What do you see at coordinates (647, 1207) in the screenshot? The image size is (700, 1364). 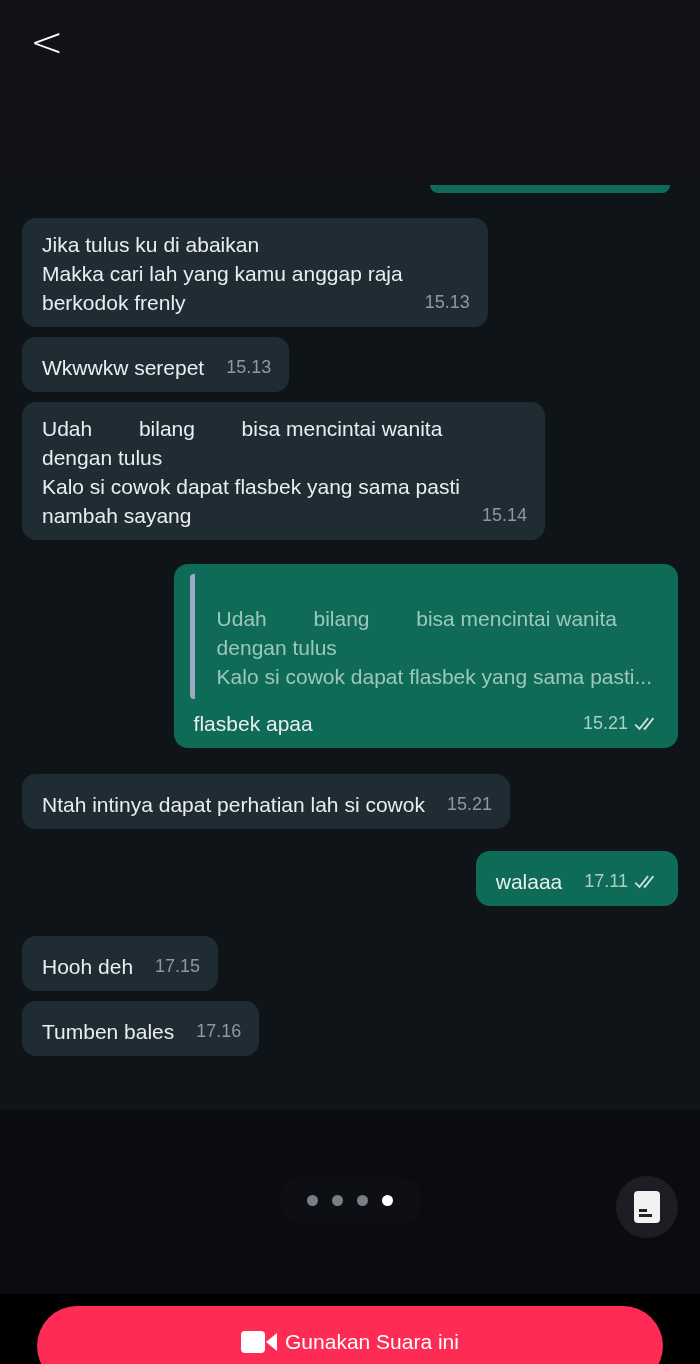 I see `document-icon` at bounding box center [647, 1207].